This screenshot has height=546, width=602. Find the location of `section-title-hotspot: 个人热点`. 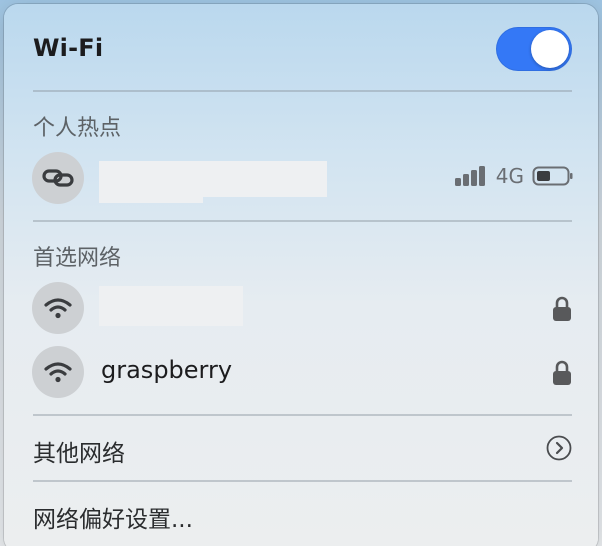

section-title-hotspot: 个人热点 is located at coordinates (77, 128).